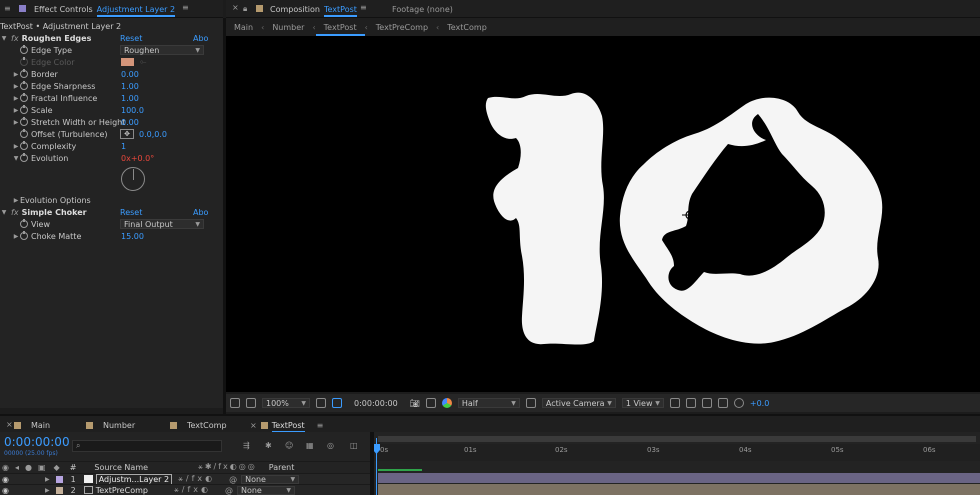 The width and height of the screenshot is (980, 495). I want to click on resolution-dropdown: Half ▼, so click(488, 403).